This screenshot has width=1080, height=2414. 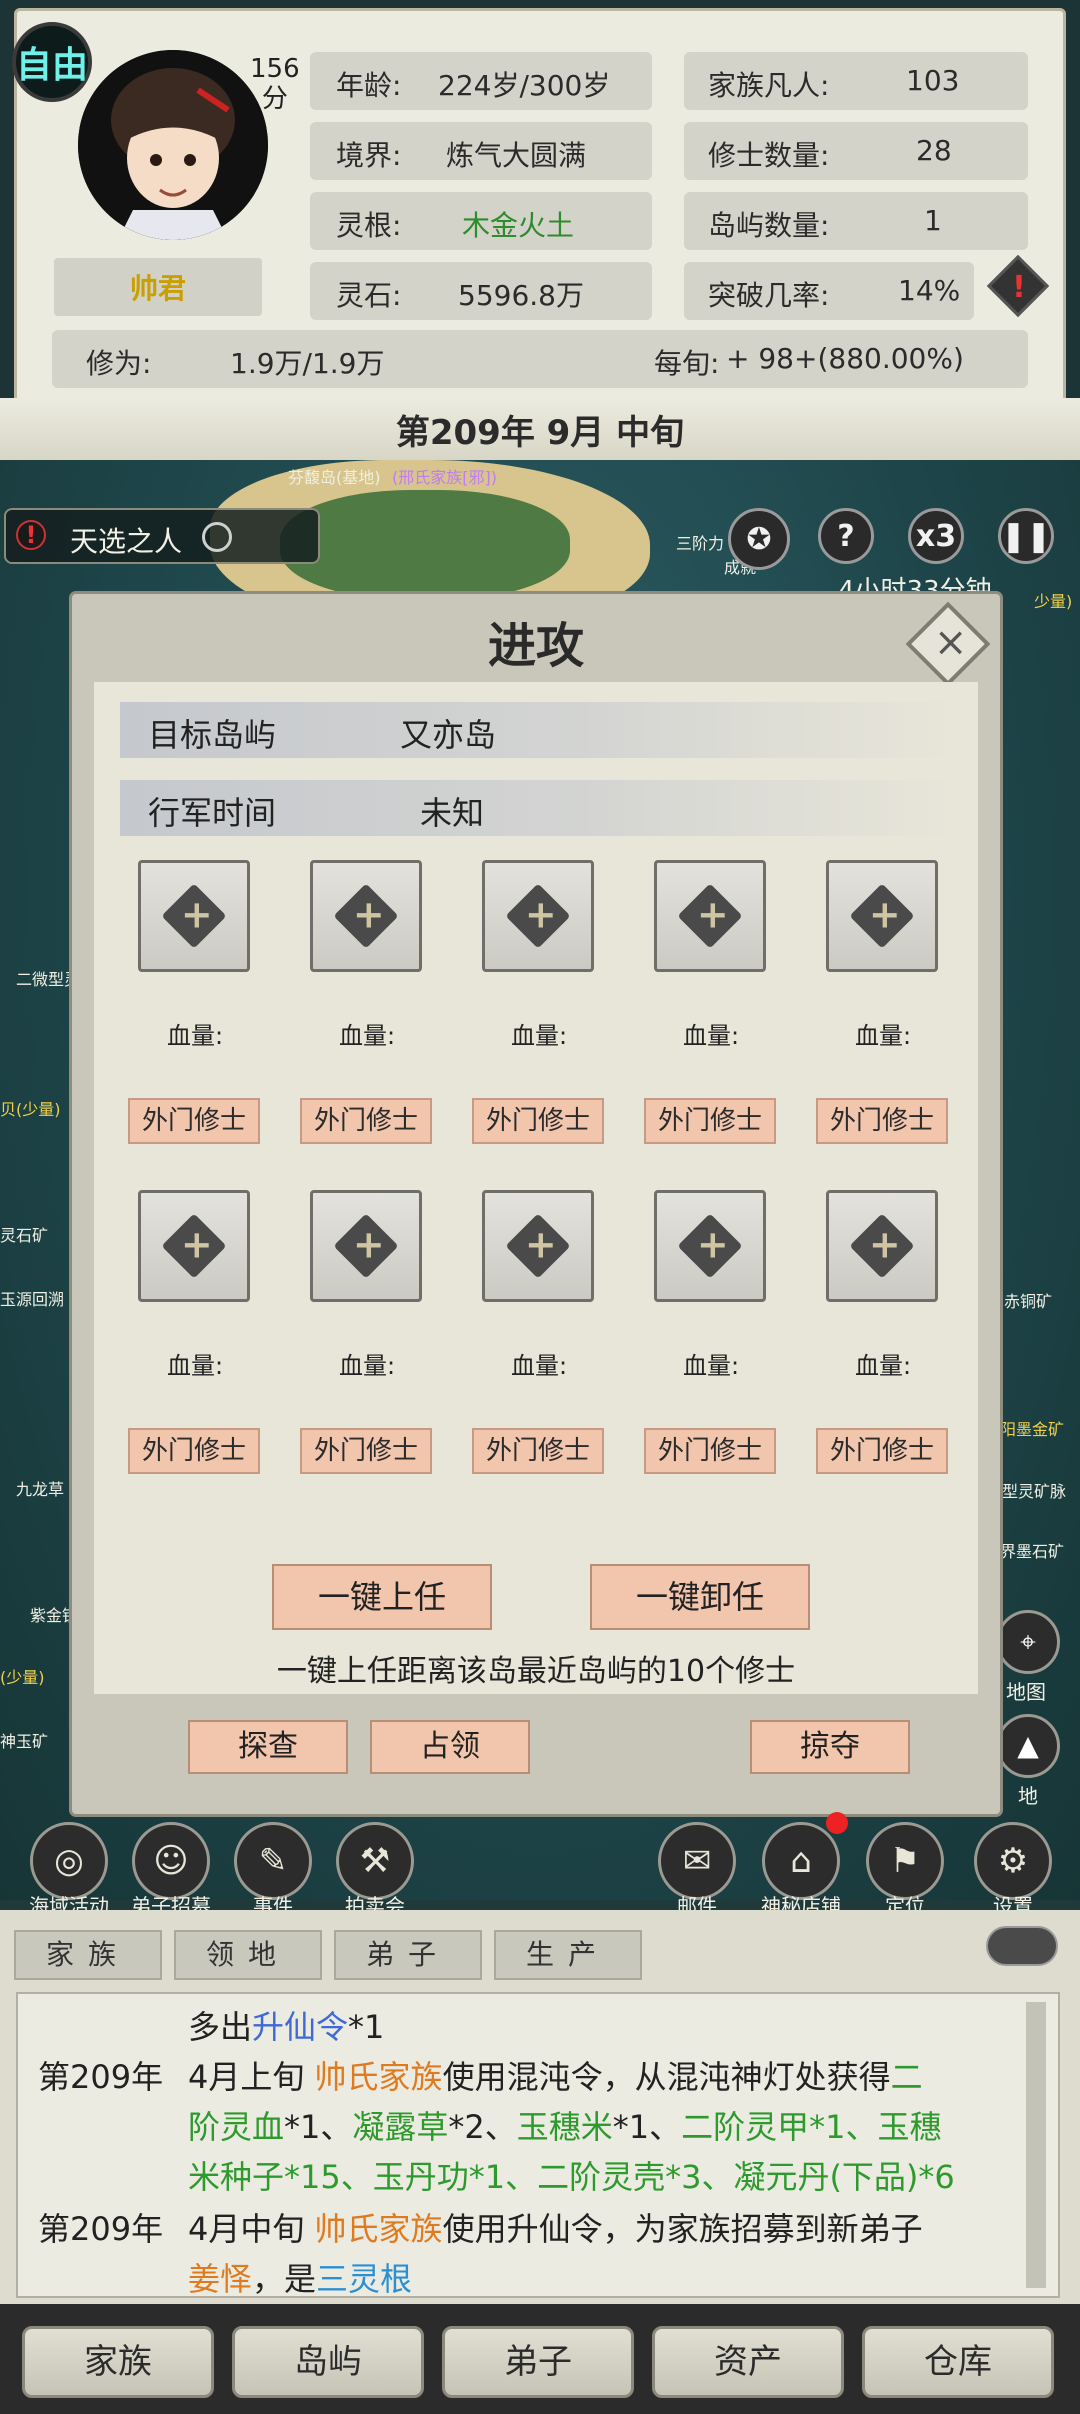 I want to click on sea-activity-button: ◎ 海域活动, so click(x=69, y=1870).